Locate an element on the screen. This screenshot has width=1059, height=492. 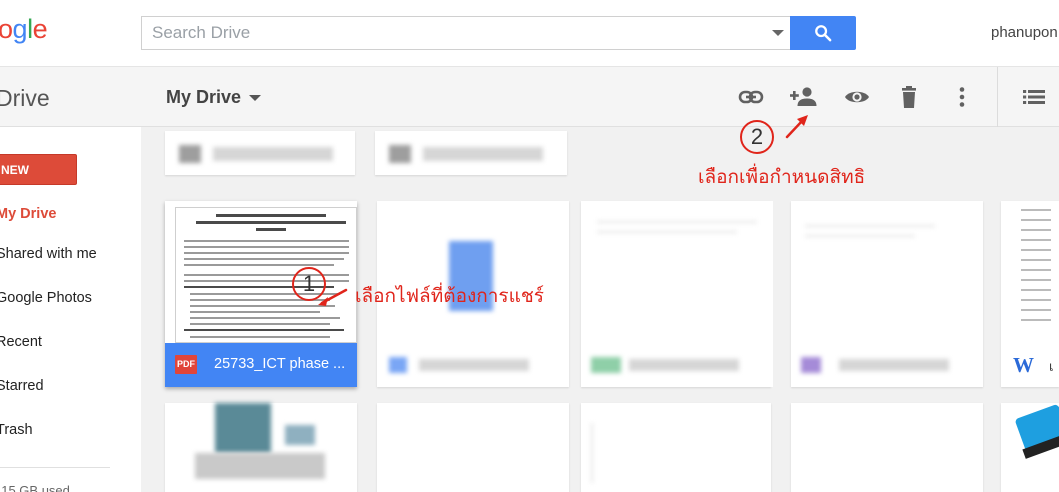
sidebar-item-trash: Trash is located at coordinates (16, 430).